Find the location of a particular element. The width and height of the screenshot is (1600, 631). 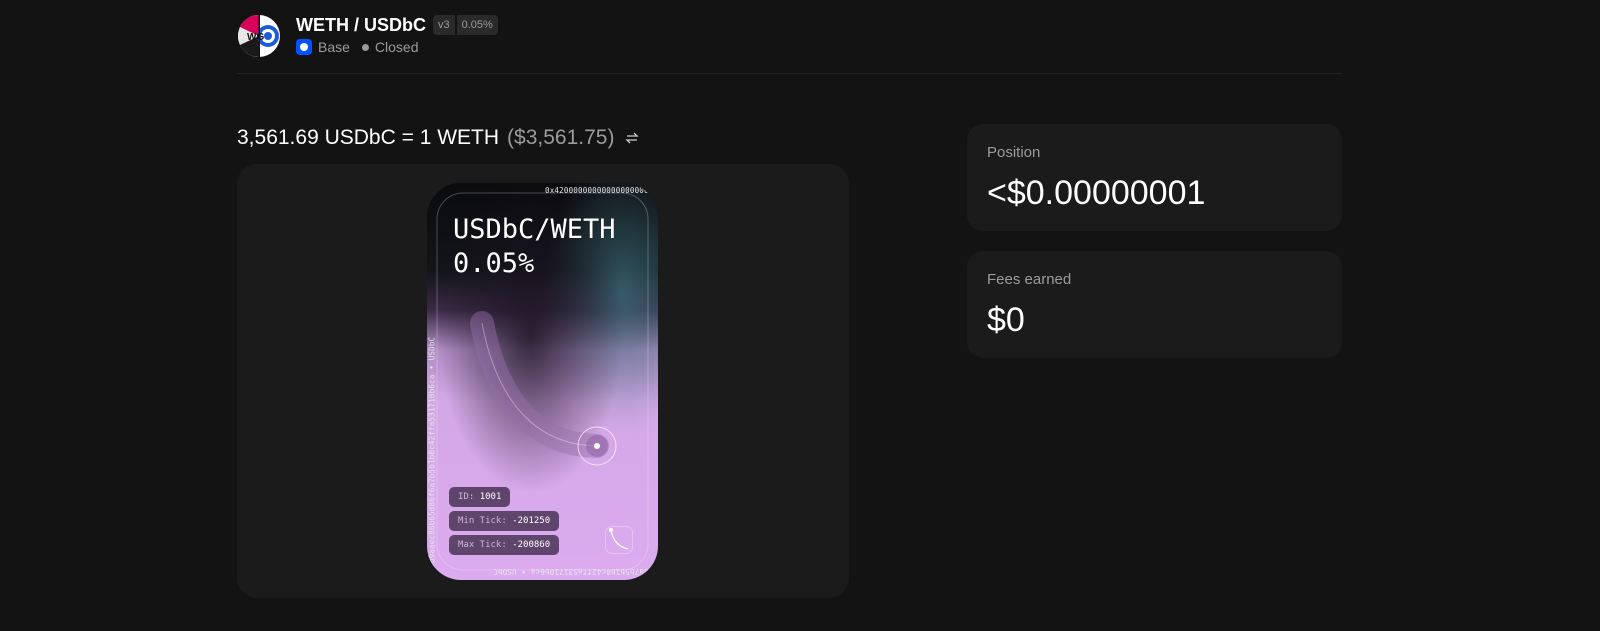

price-display: 3,561.69 USDbC = 1 WETH ($3,561.75) is located at coordinates (438, 138).